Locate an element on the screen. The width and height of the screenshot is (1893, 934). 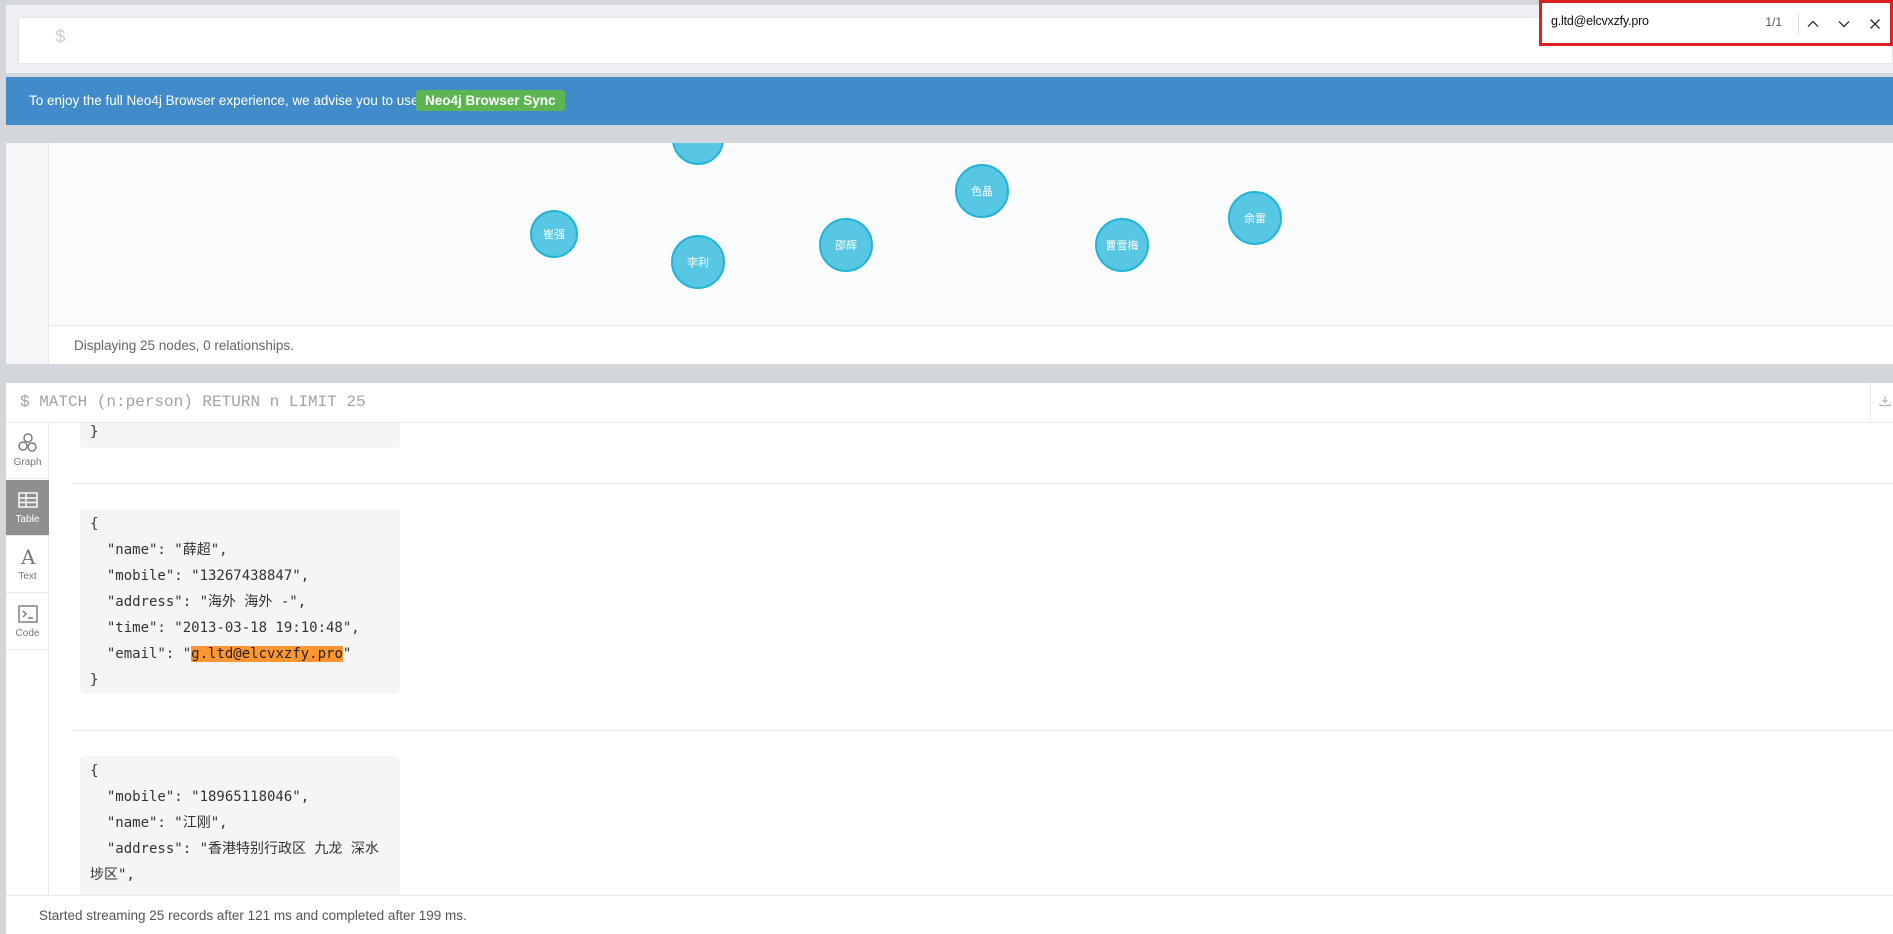
graph-status-text: Displaying 25 nodes, 0 relationships. is located at coordinates (184, 345).